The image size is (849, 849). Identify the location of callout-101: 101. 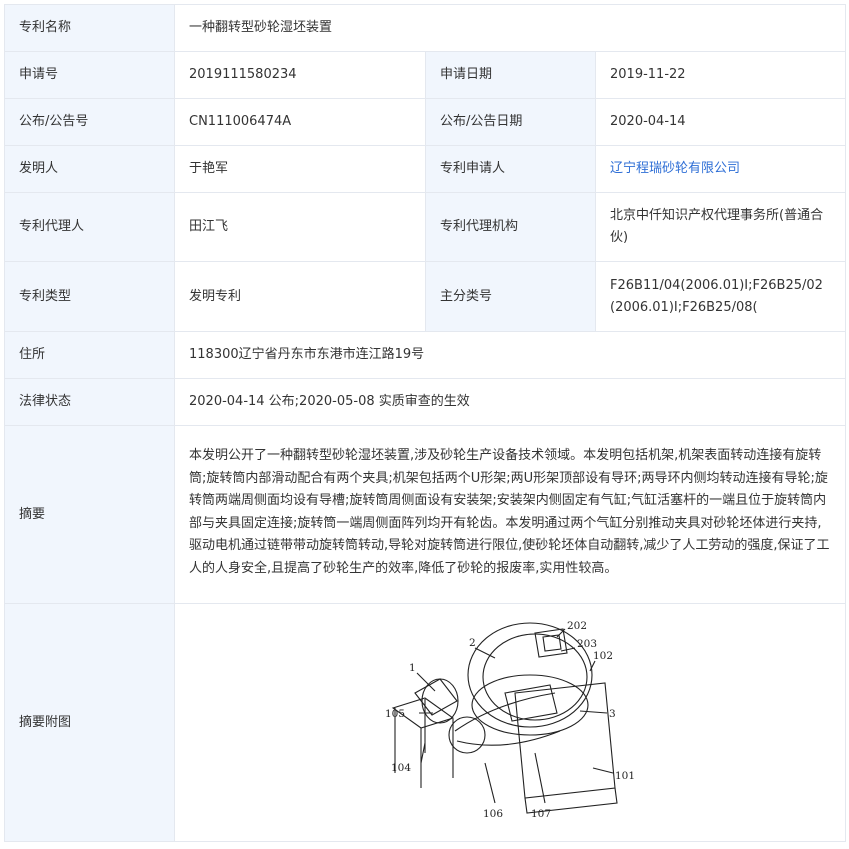
(625, 776).